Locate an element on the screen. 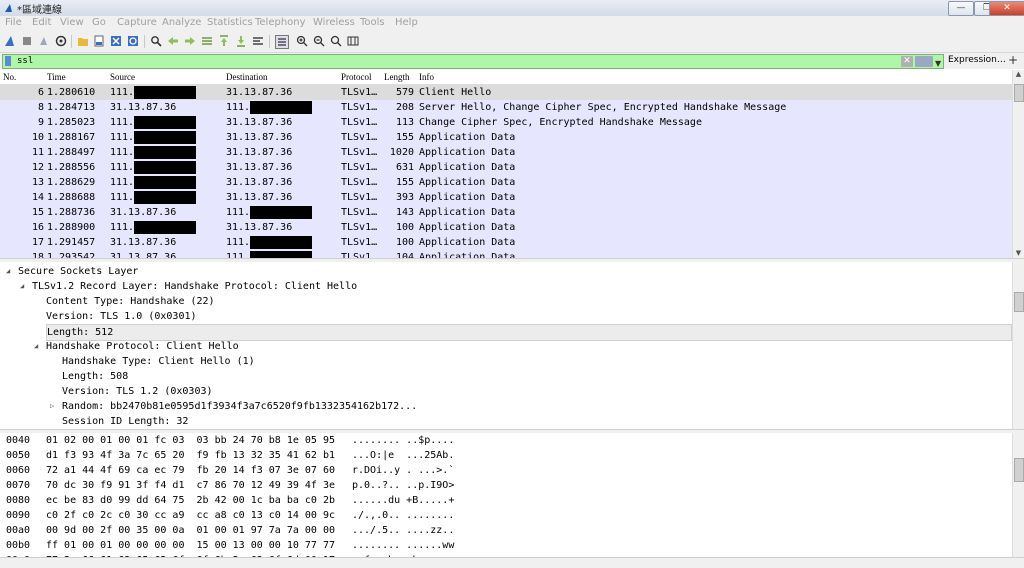 The height and width of the screenshot is (568, 1024). save-file-icon is located at coordinates (99, 41).